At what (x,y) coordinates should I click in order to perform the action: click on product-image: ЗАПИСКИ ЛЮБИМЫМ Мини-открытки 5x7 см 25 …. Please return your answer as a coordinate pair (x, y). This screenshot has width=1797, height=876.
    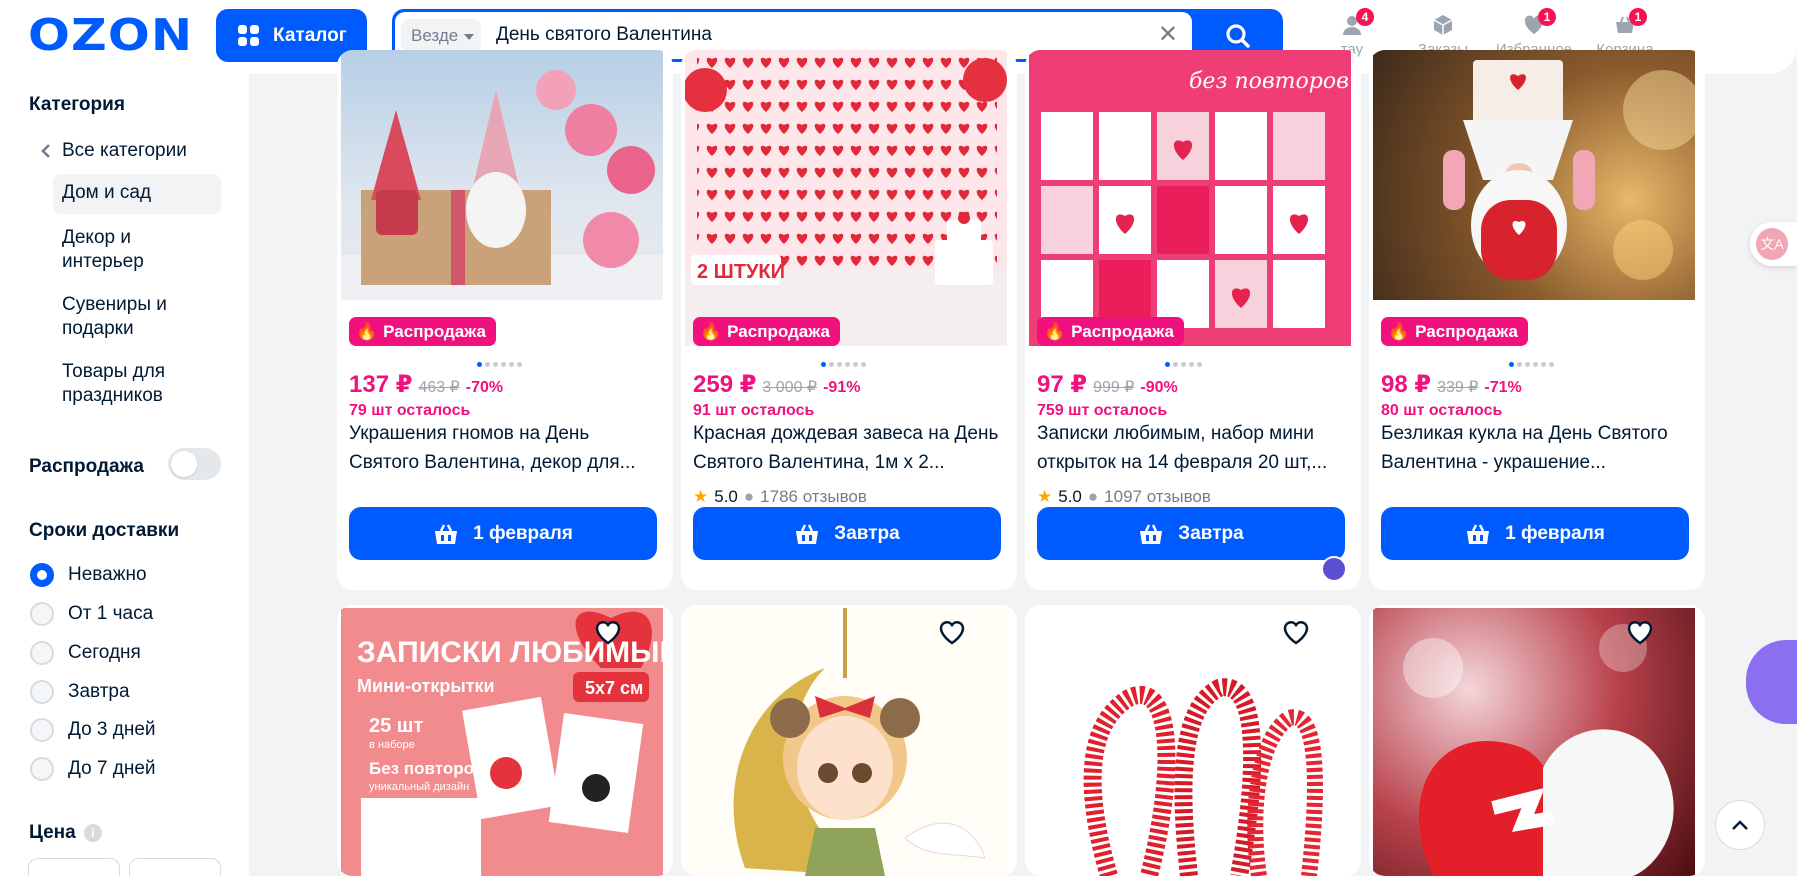
    Looking at the image, I should click on (502, 742).